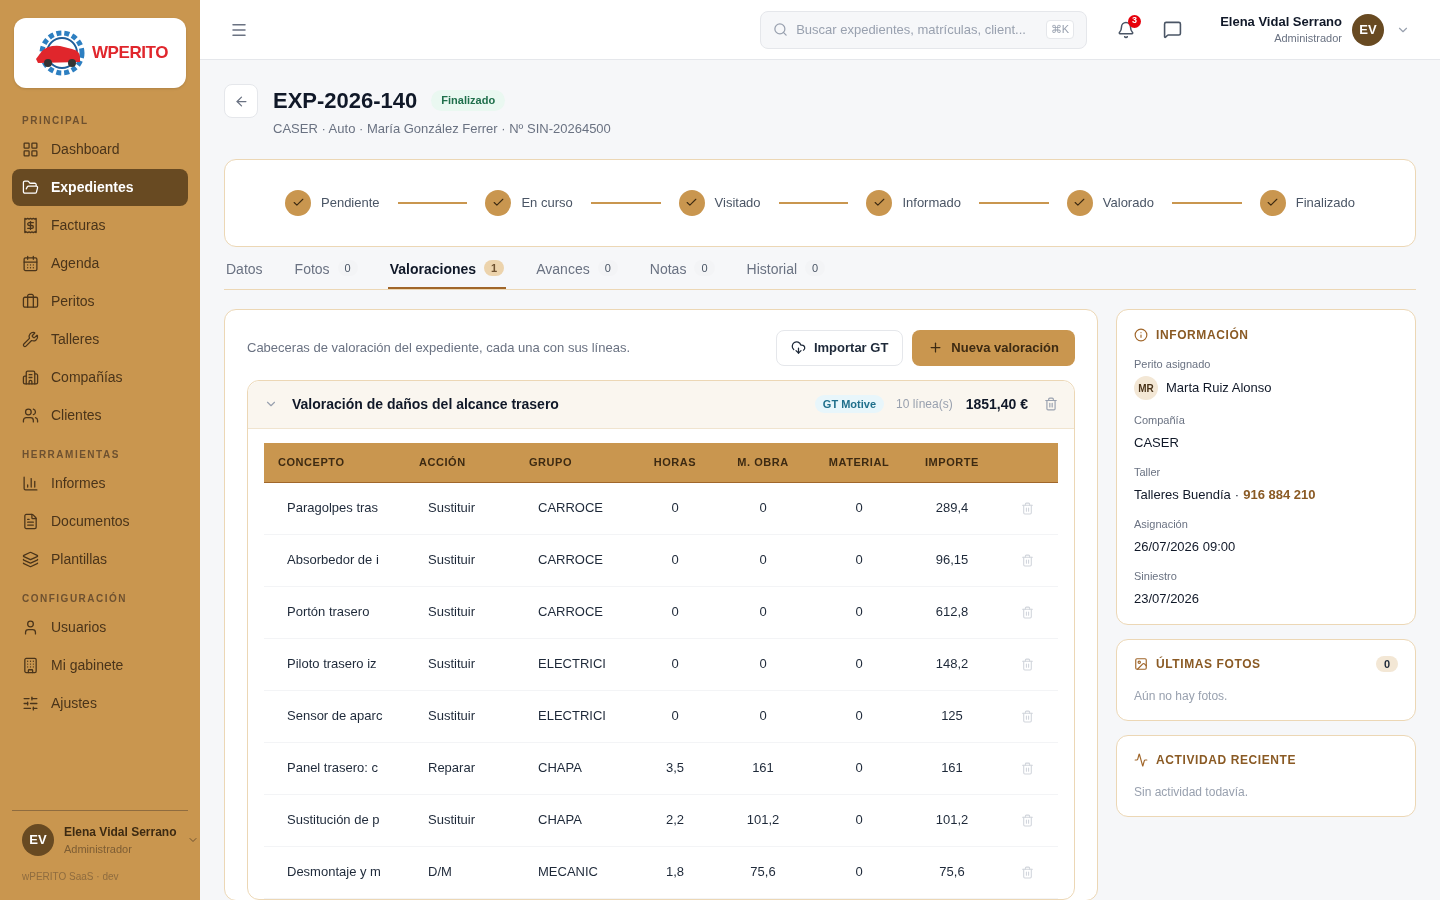 The height and width of the screenshot is (900, 1440). What do you see at coordinates (100, 339) in the screenshot?
I see `nav-item: Talleres` at bounding box center [100, 339].